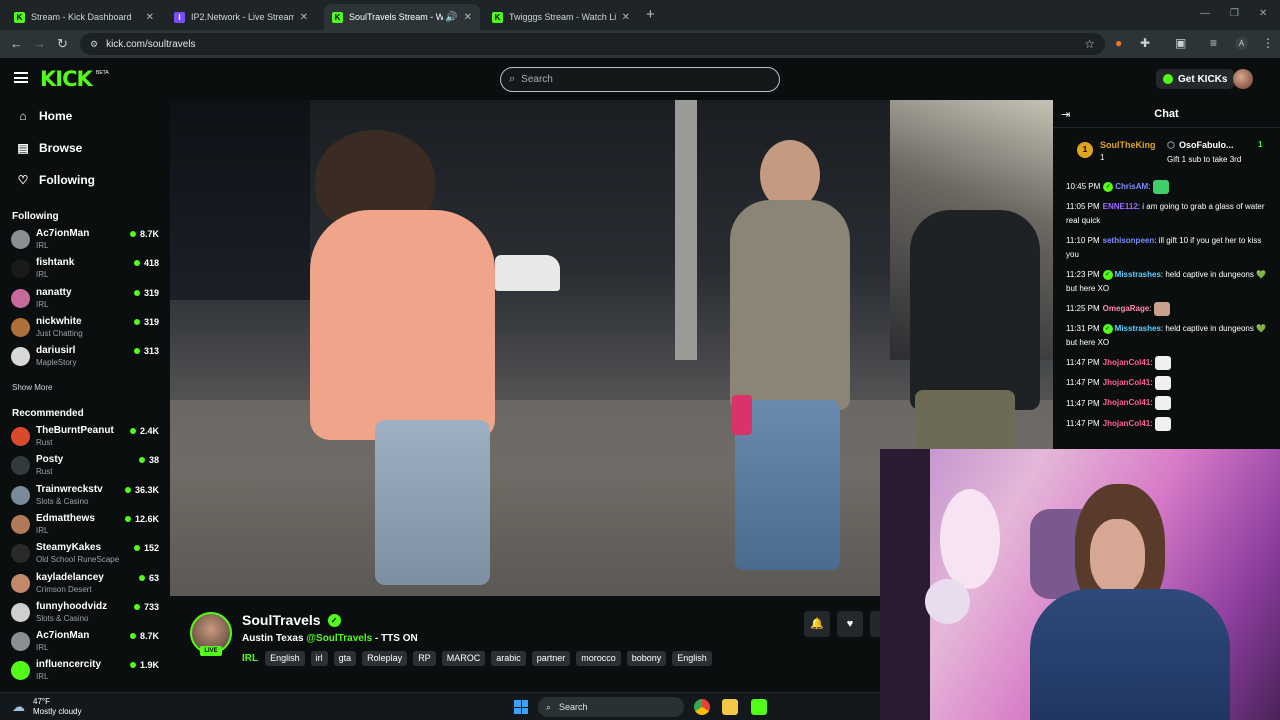 This screenshot has height=720, width=1280. Describe the element at coordinates (86, 328) in the screenshot. I see `sidebar-channel-nickwhite: nickwhite Just Chatting 319` at that location.